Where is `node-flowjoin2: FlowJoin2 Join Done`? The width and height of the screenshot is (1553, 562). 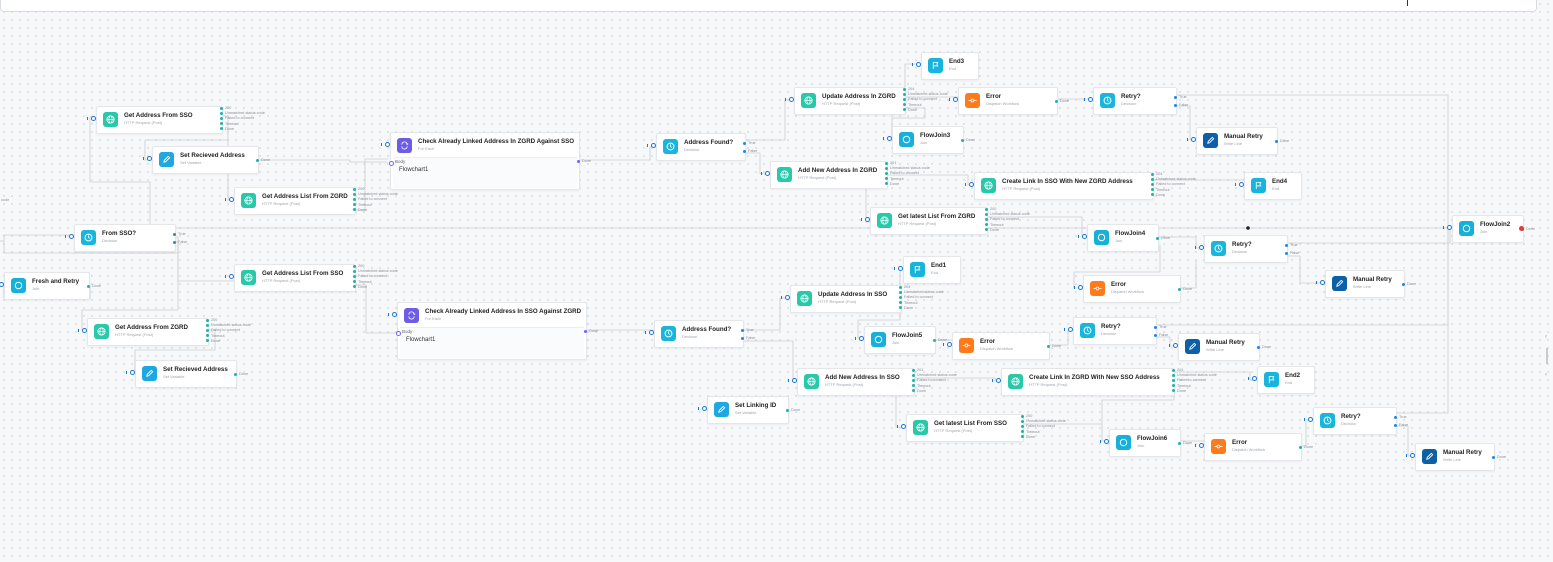 node-flowjoin2: FlowJoin2 Join Done is located at coordinates (1489, 229).